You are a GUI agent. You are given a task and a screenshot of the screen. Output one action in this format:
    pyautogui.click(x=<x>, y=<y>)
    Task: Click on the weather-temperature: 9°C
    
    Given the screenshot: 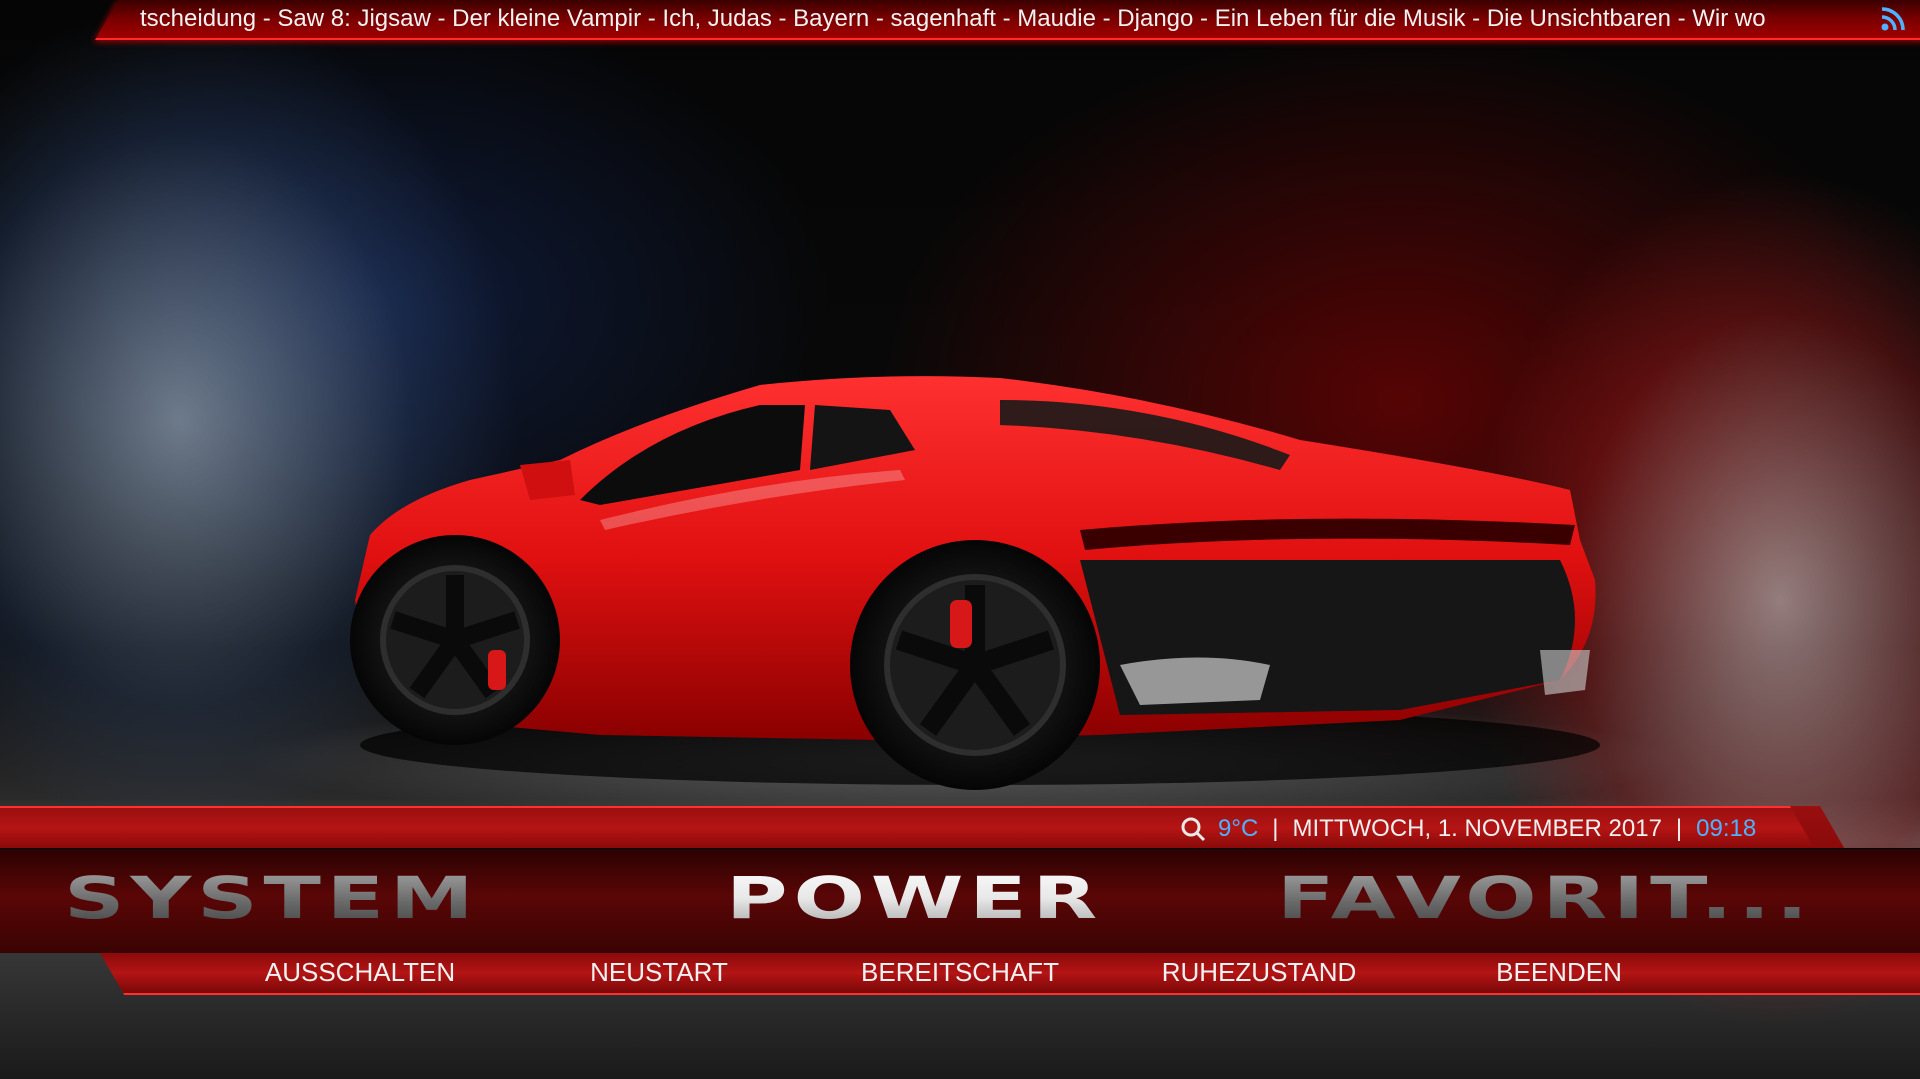 What is the action you would take?
    pyautogui.click(x=1238, y=828)
    